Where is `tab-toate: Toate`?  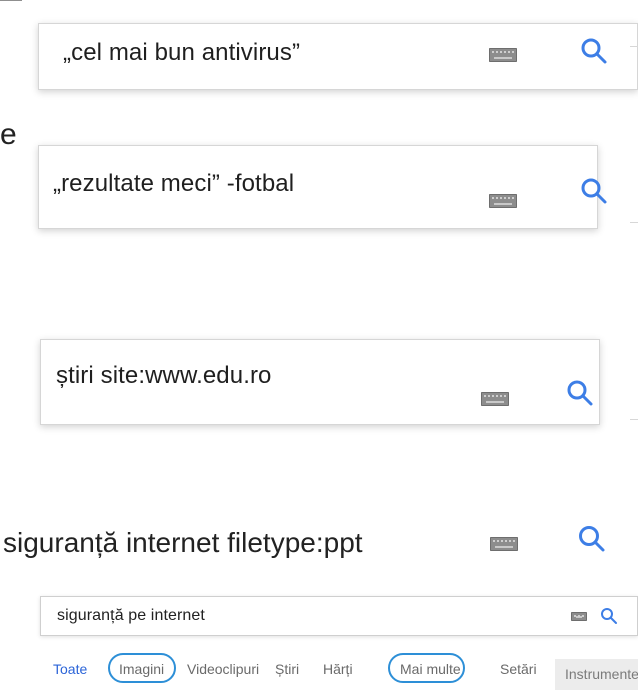
tab-toate: Toate is located at coordinates (70, 669).